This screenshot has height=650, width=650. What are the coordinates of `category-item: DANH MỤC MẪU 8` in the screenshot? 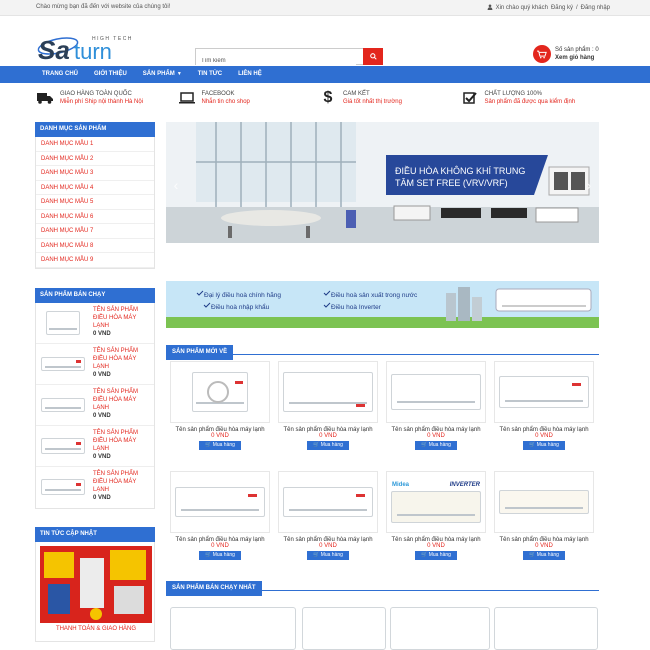 It's located at (95, 246).